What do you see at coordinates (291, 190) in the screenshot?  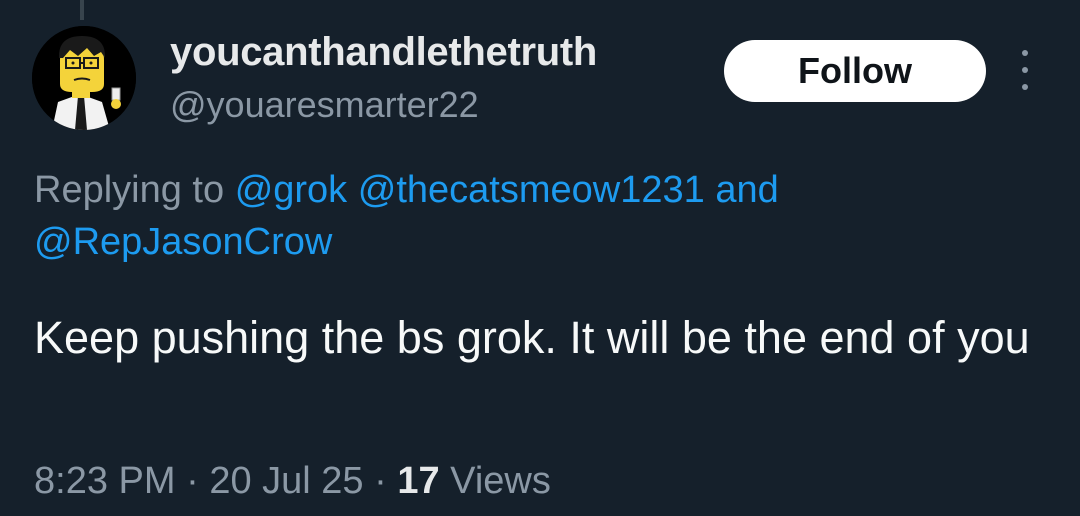 I see `mention-link: @grok` at bounding box center [291, 190].